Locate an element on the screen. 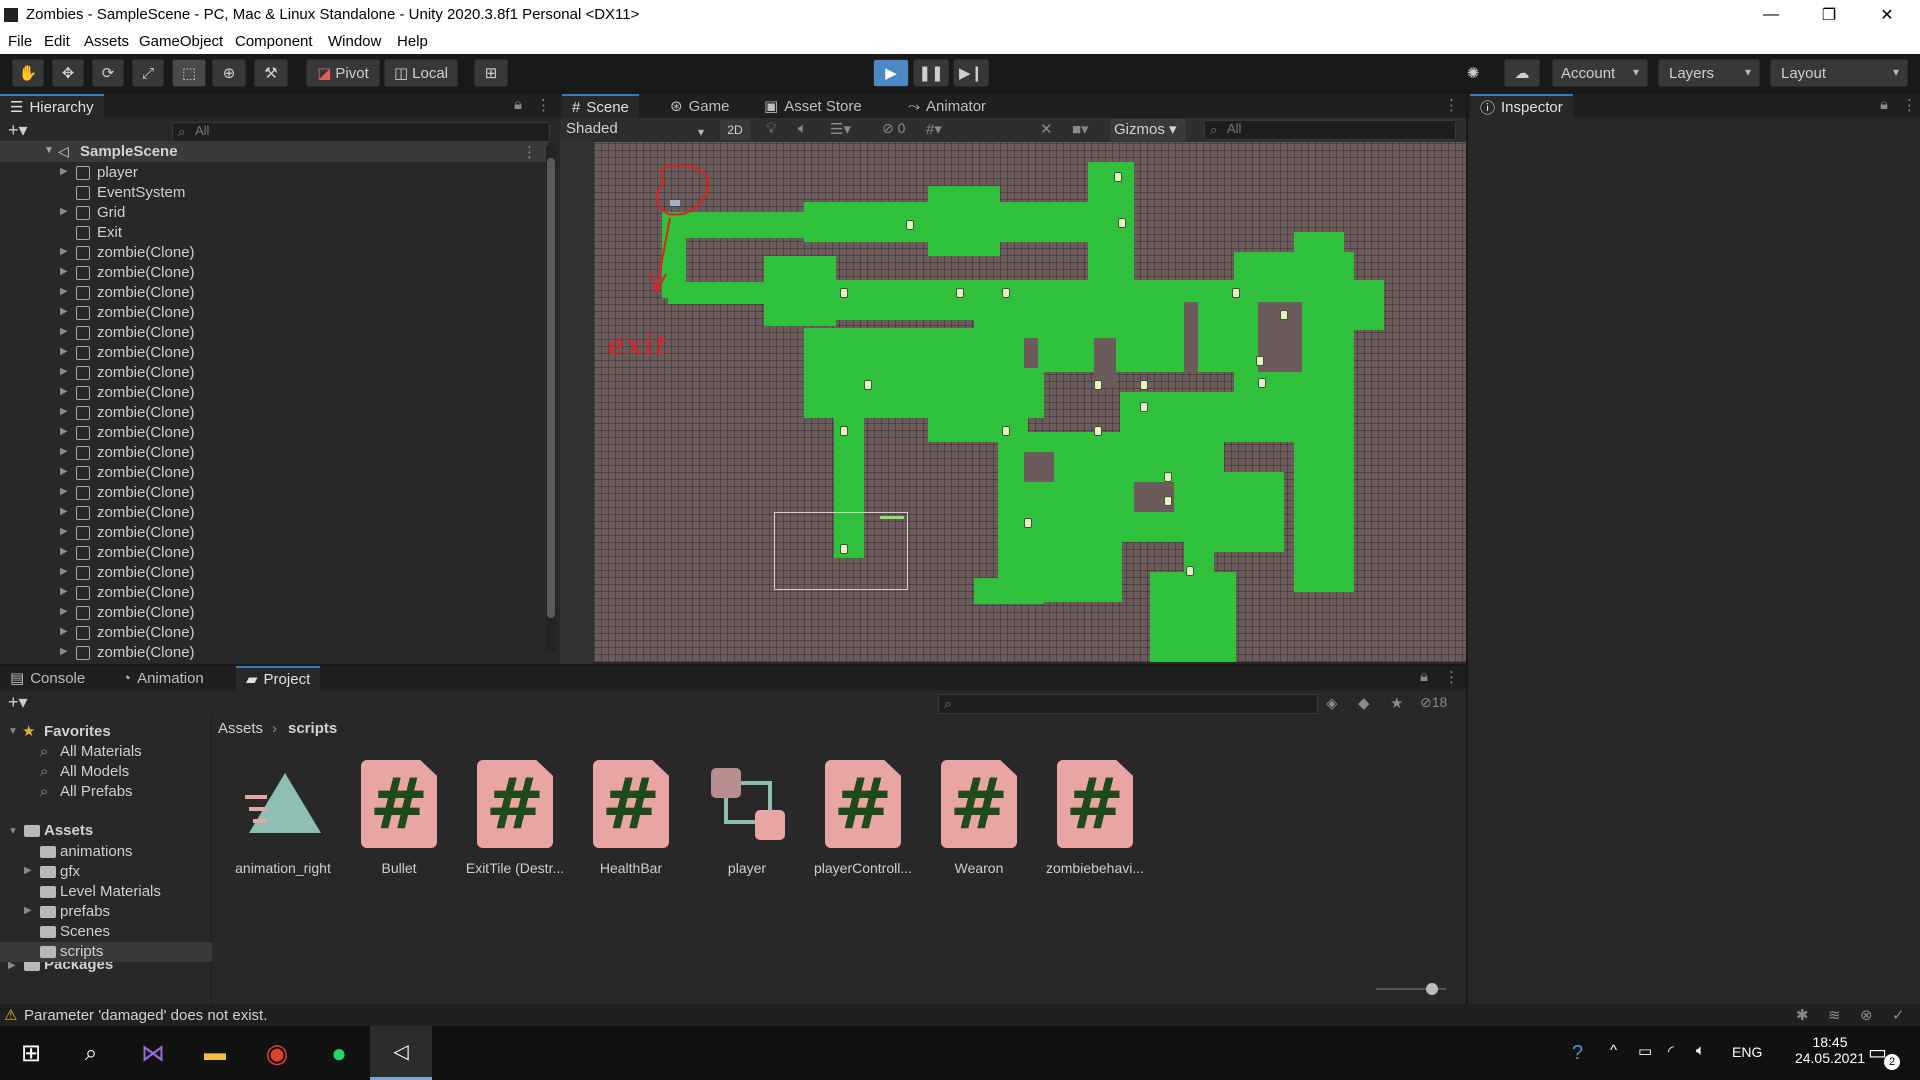  file-explorer-icon: ▬ is located at coordinates (215, 1053).